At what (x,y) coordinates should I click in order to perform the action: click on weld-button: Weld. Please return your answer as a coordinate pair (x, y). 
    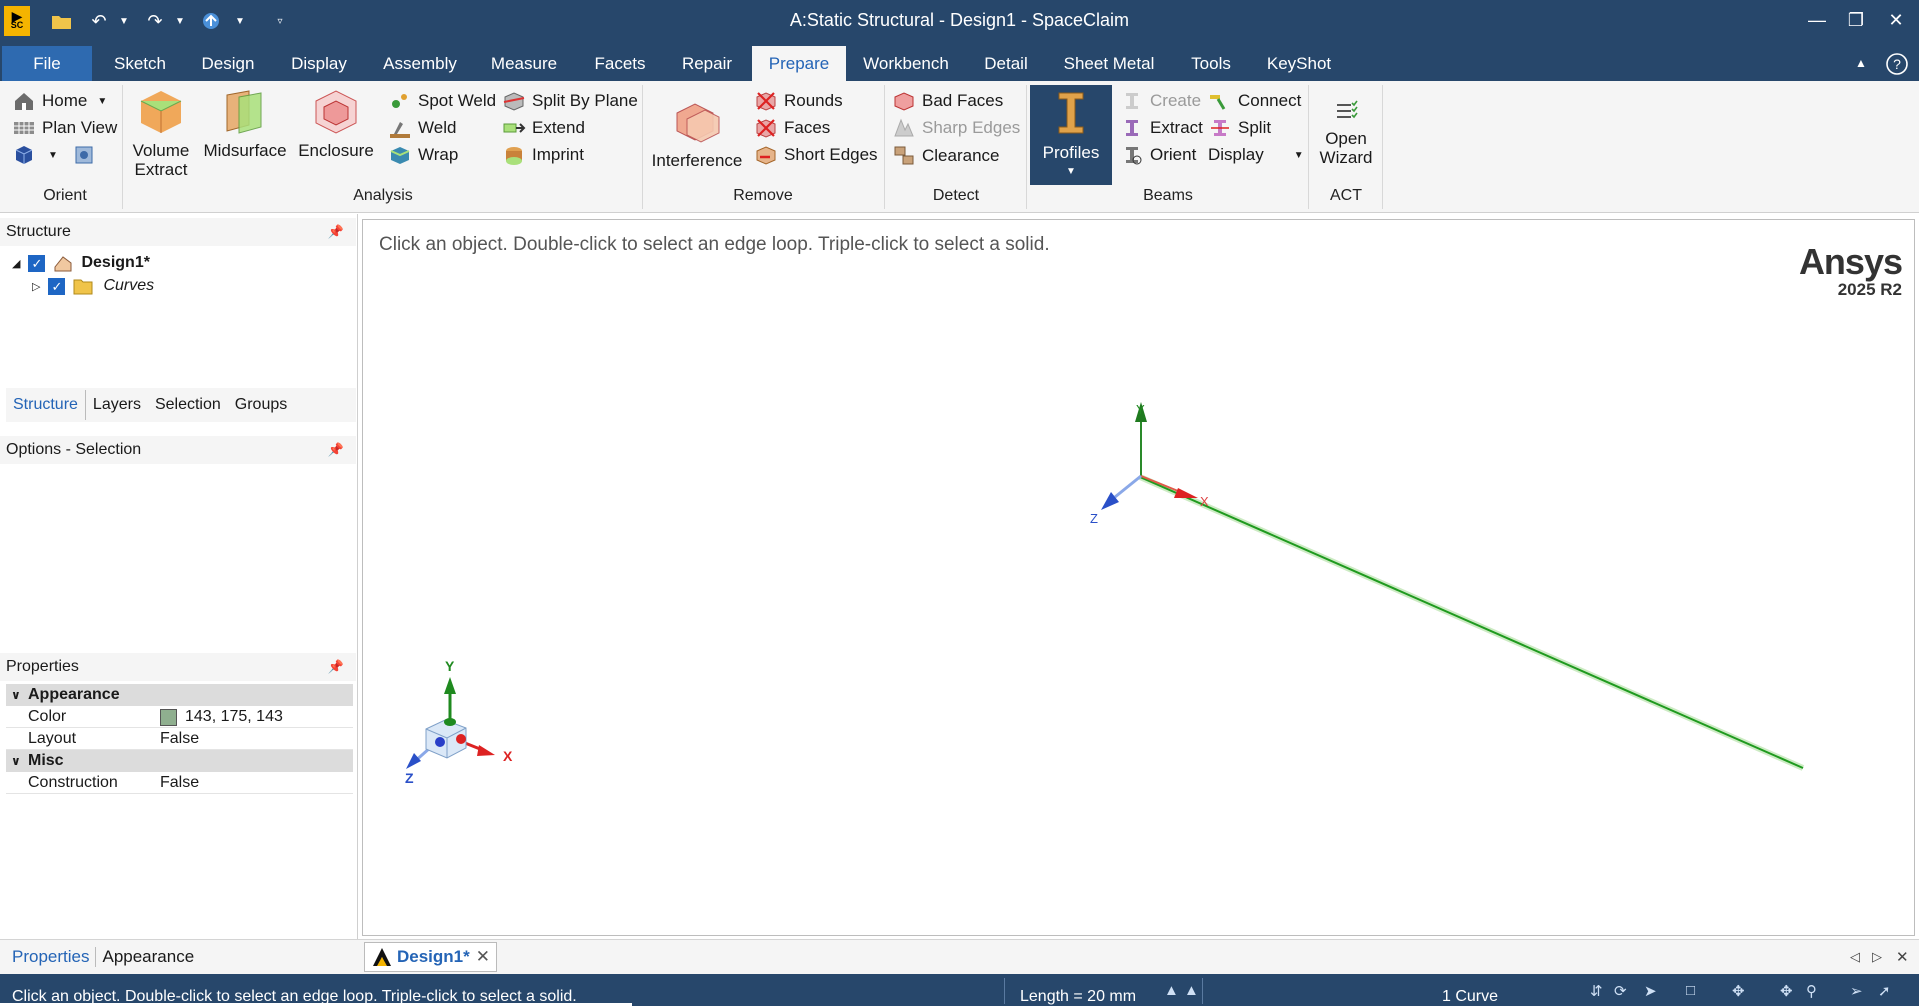
    Looking at the image, I should click on (422, 128).